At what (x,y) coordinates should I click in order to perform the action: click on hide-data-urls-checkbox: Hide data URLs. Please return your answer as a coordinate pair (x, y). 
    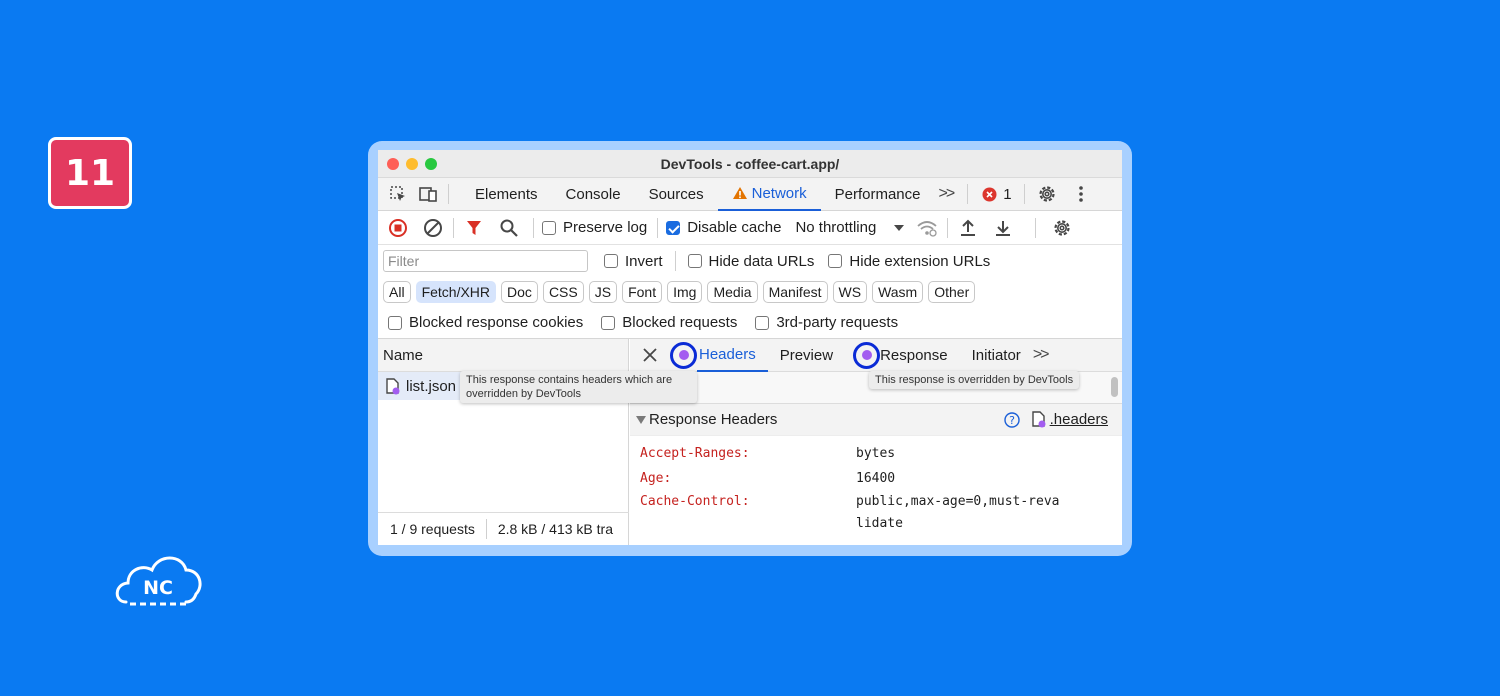
    Looking at the image, I should click on (751, 261).